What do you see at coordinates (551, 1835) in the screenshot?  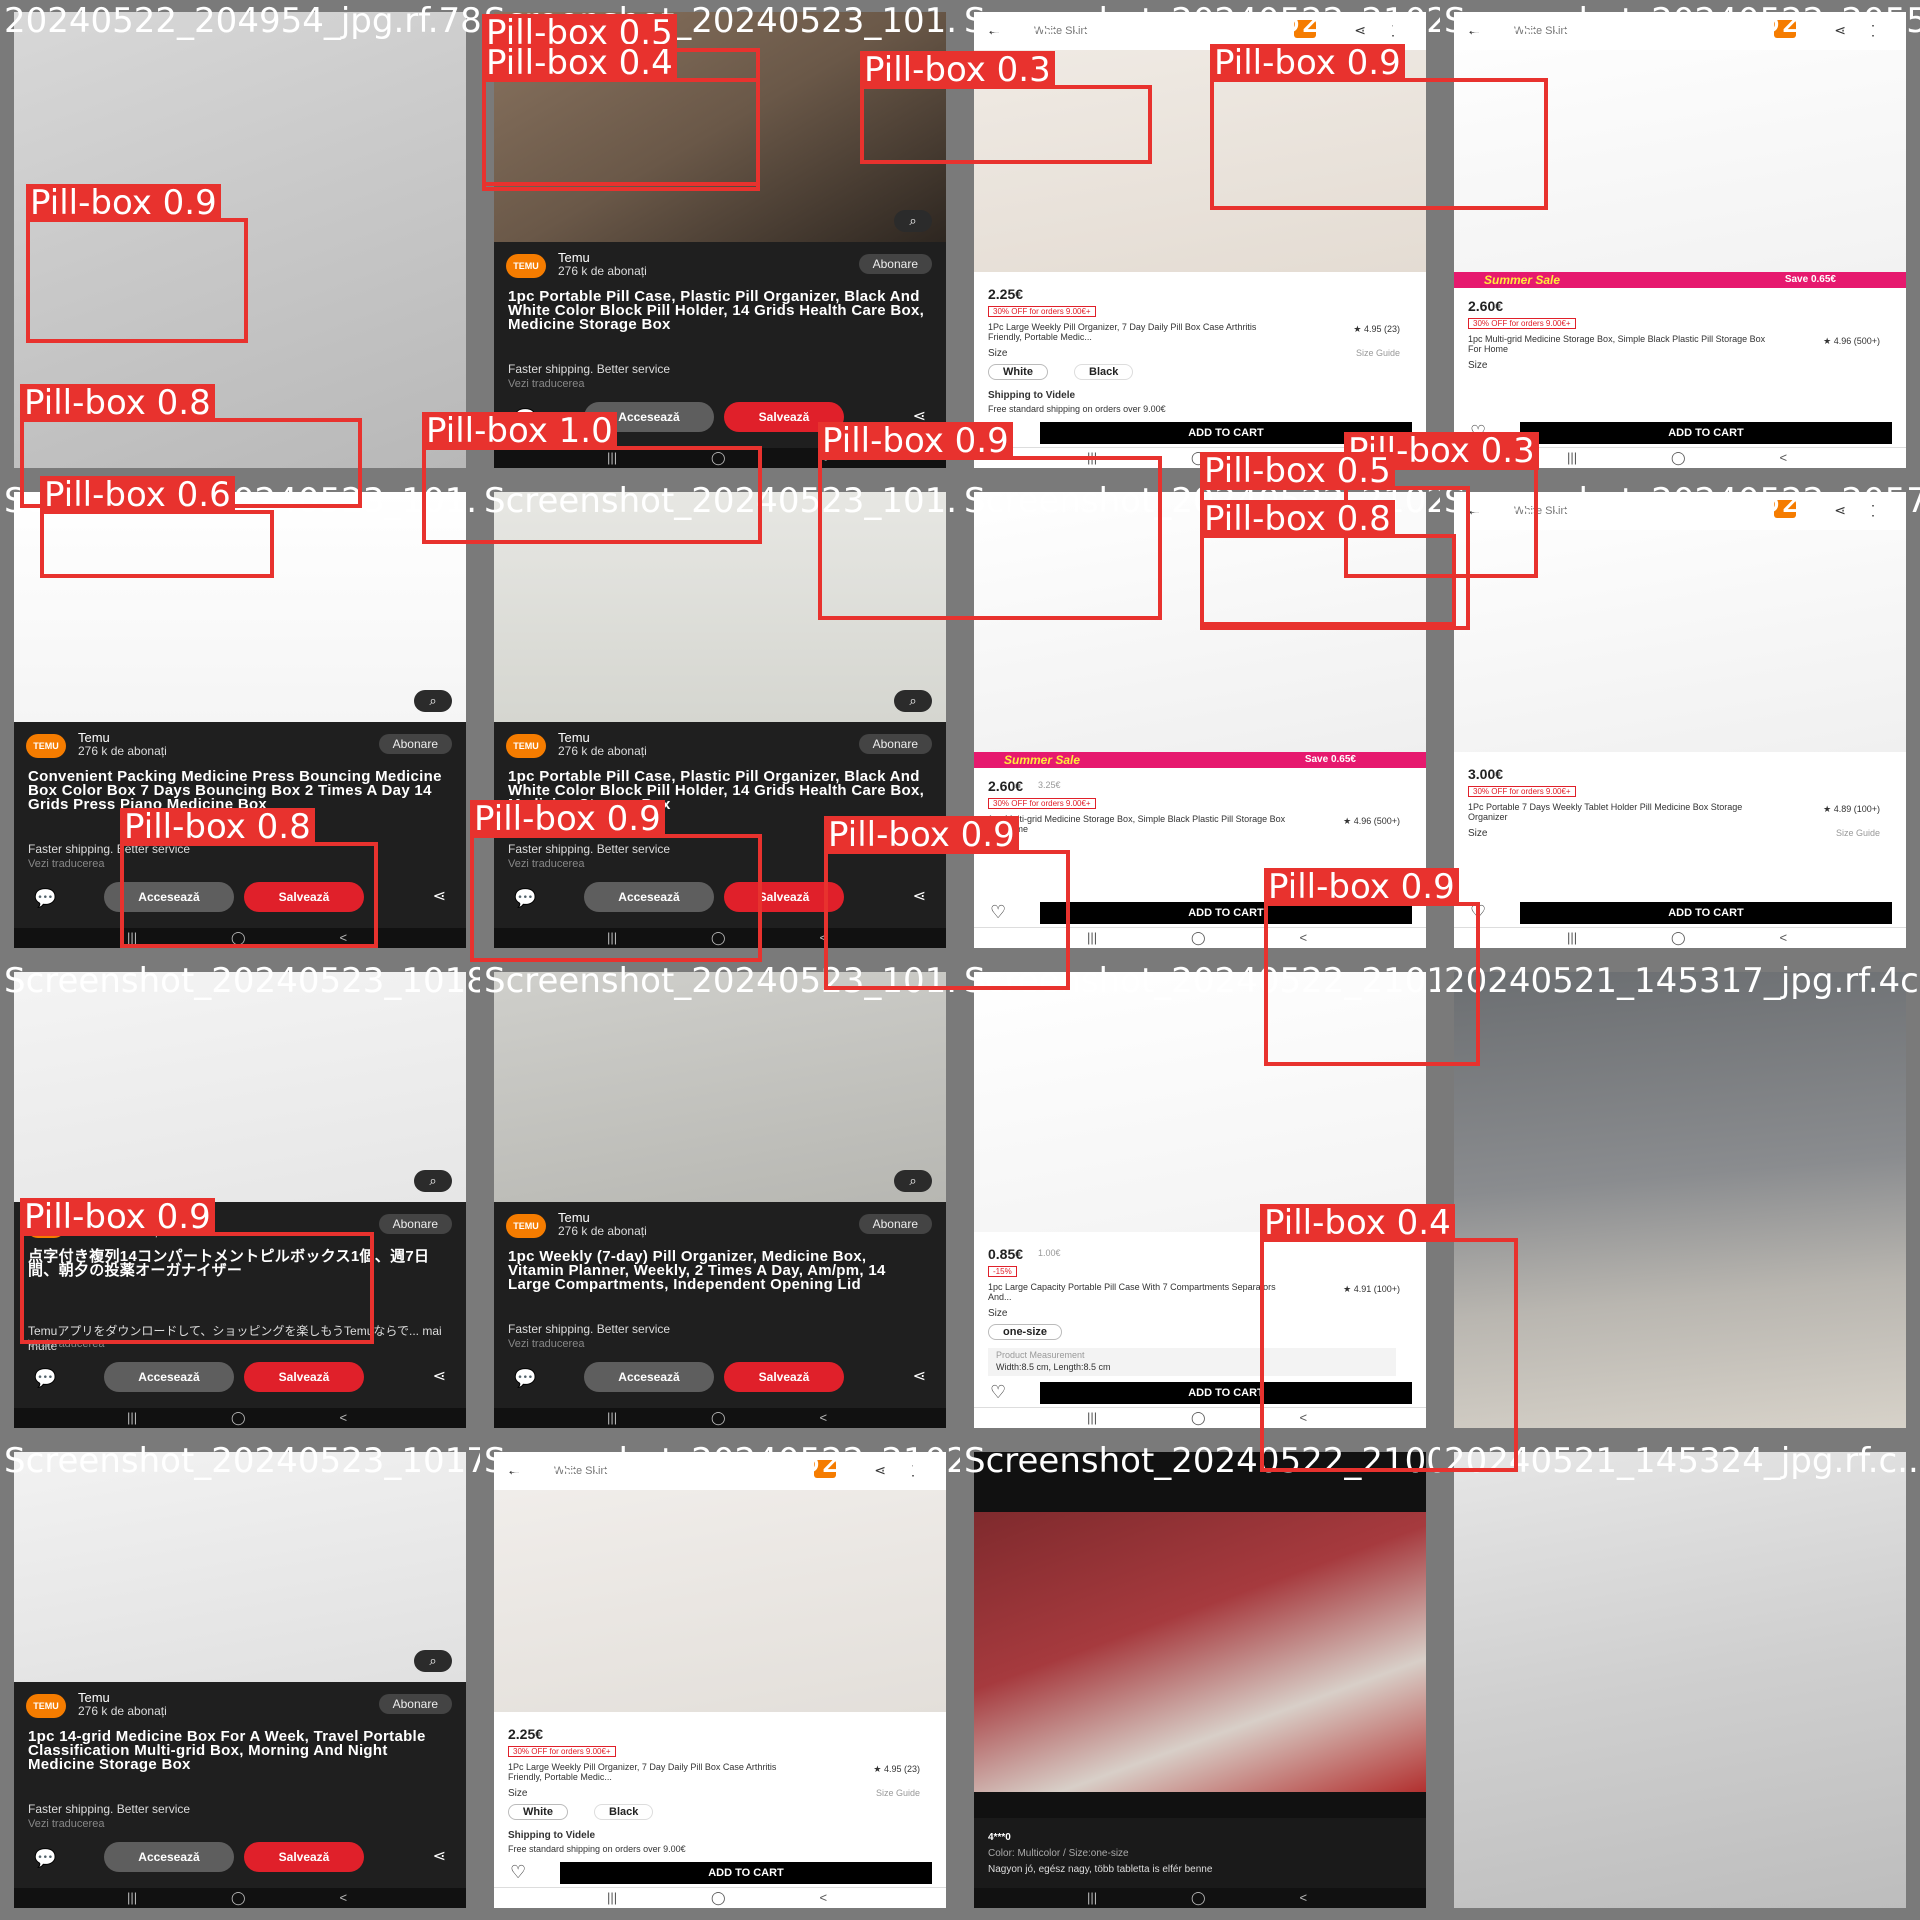 I see `shipping-destination: Shipping to Videle` at bounding box center [551, 1835].